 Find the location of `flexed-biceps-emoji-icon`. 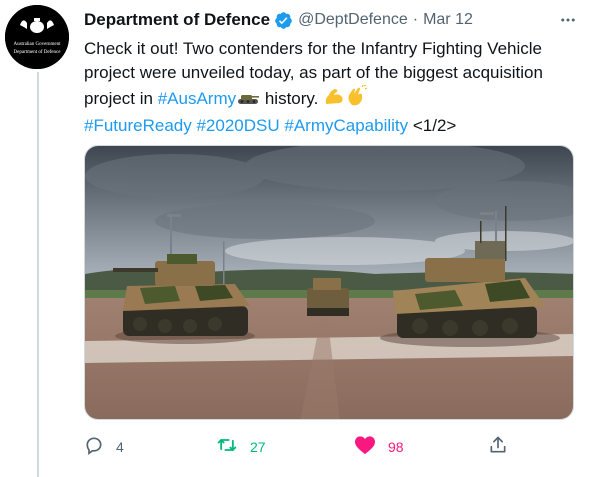

flexed-biceps-emoji-icon is located at coordinates (334, 100).